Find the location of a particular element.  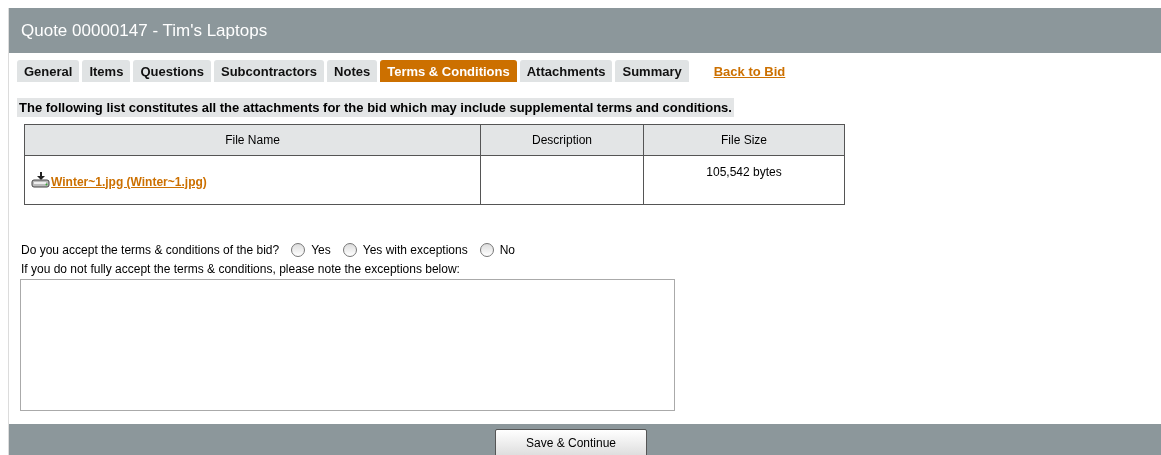

tab: Questions is located at coordinates (172, 71).